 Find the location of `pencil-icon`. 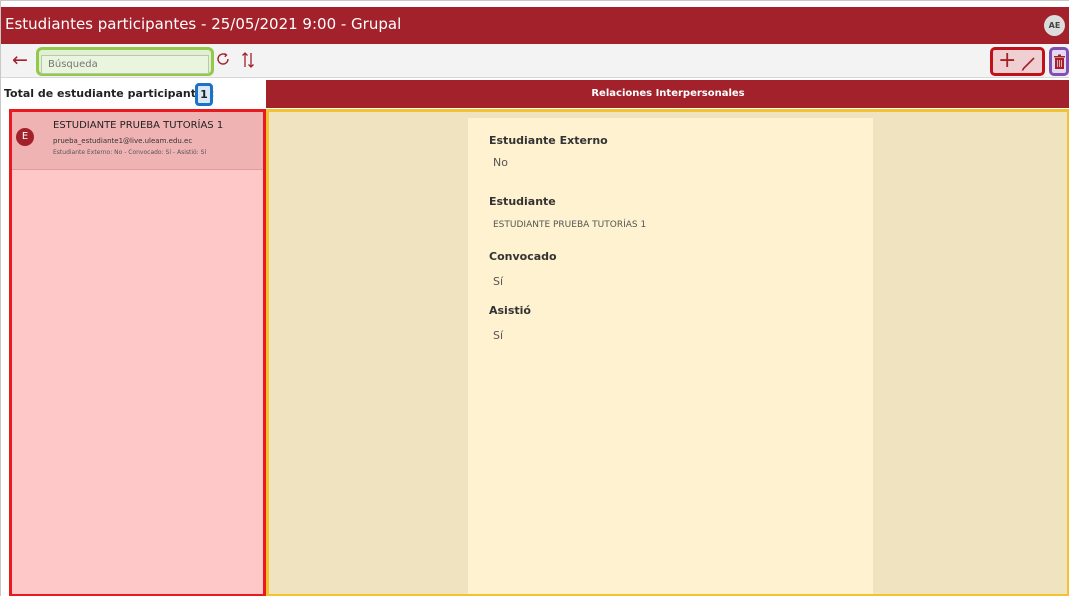

pencil-icon is located at coordinates (1029, 63).